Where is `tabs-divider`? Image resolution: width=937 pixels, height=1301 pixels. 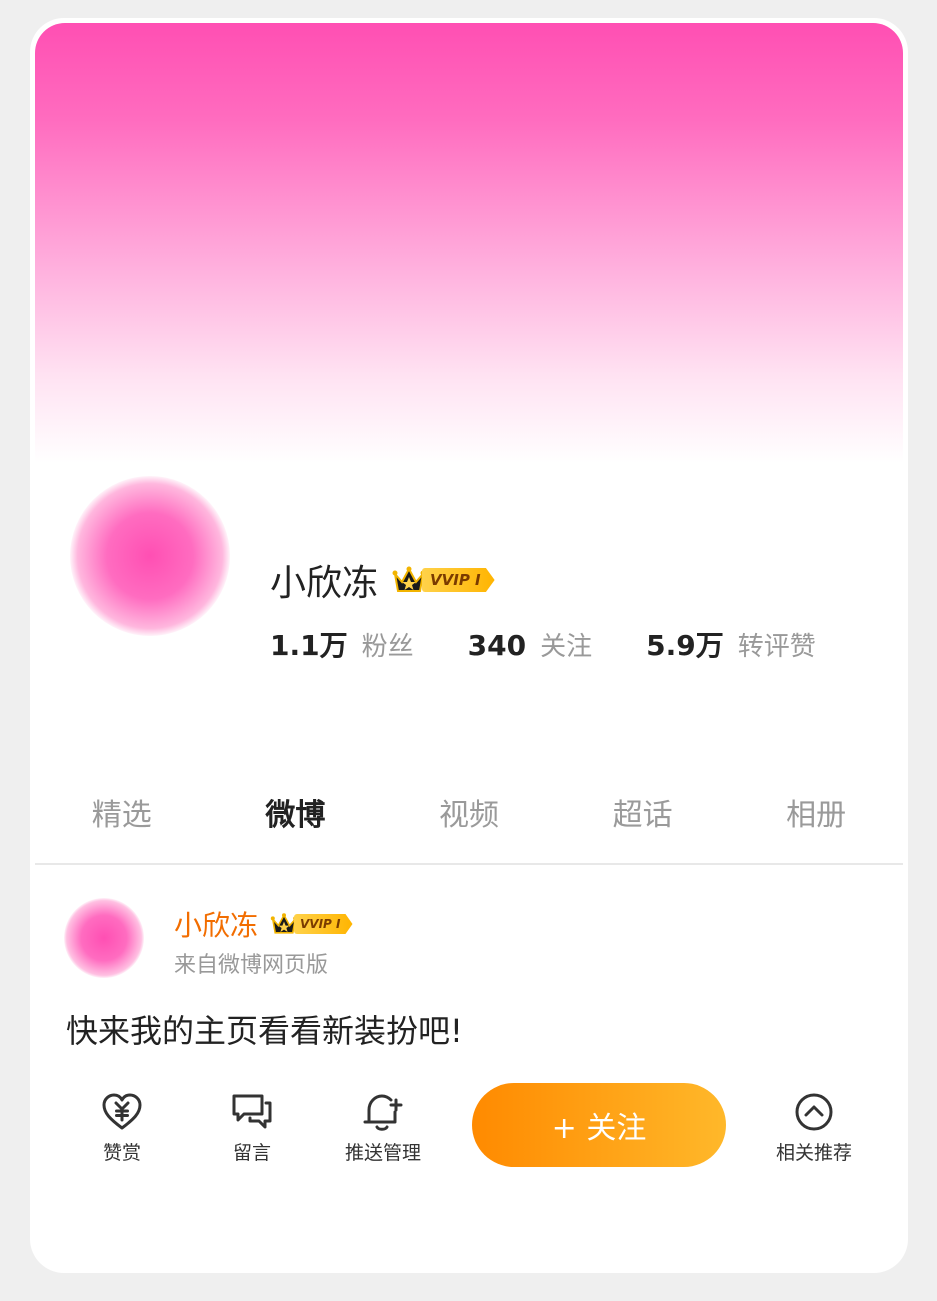 tabs-divider is located at coordinates (469, 864).